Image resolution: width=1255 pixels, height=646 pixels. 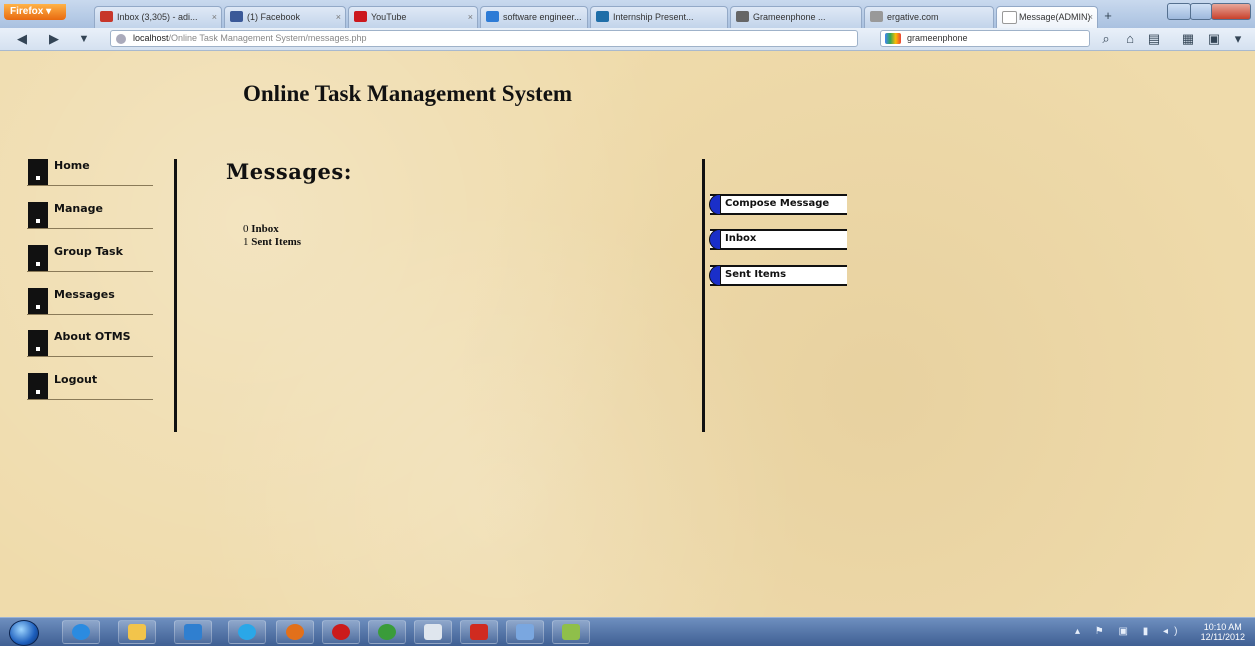 I want to click on new-tab-button: +, so click(x=1108, y=16).